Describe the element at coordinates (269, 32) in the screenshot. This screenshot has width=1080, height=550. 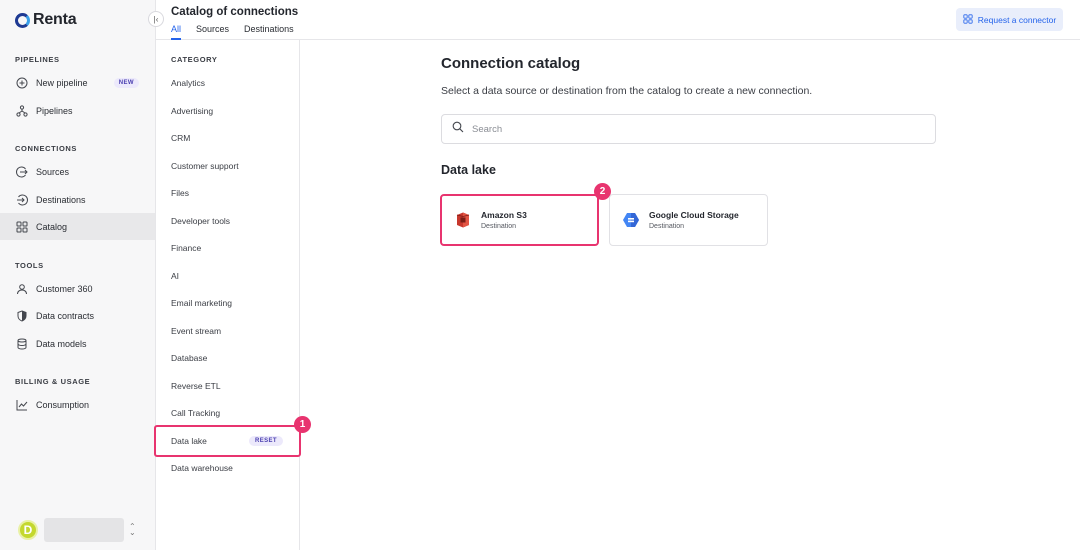
I see `tab-destinations: Destinations` at that location.